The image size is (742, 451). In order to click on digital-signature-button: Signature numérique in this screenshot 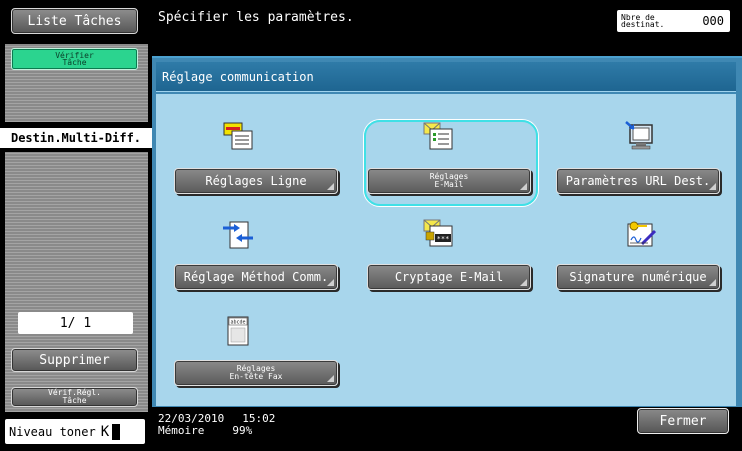, I will do `click(638, 277)`.